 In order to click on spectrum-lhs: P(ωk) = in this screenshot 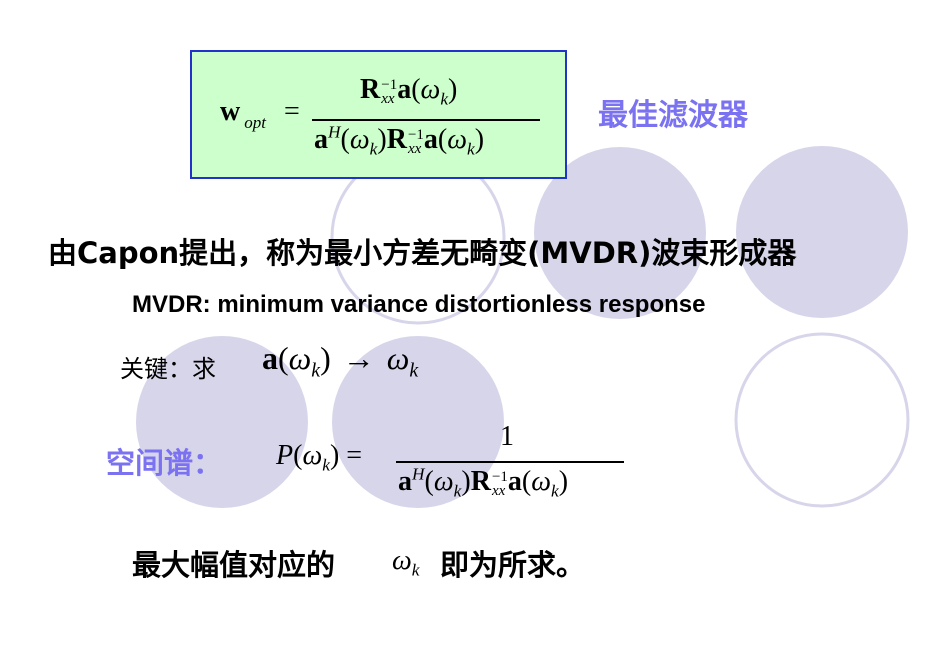, I will do `click(319, 457)`.